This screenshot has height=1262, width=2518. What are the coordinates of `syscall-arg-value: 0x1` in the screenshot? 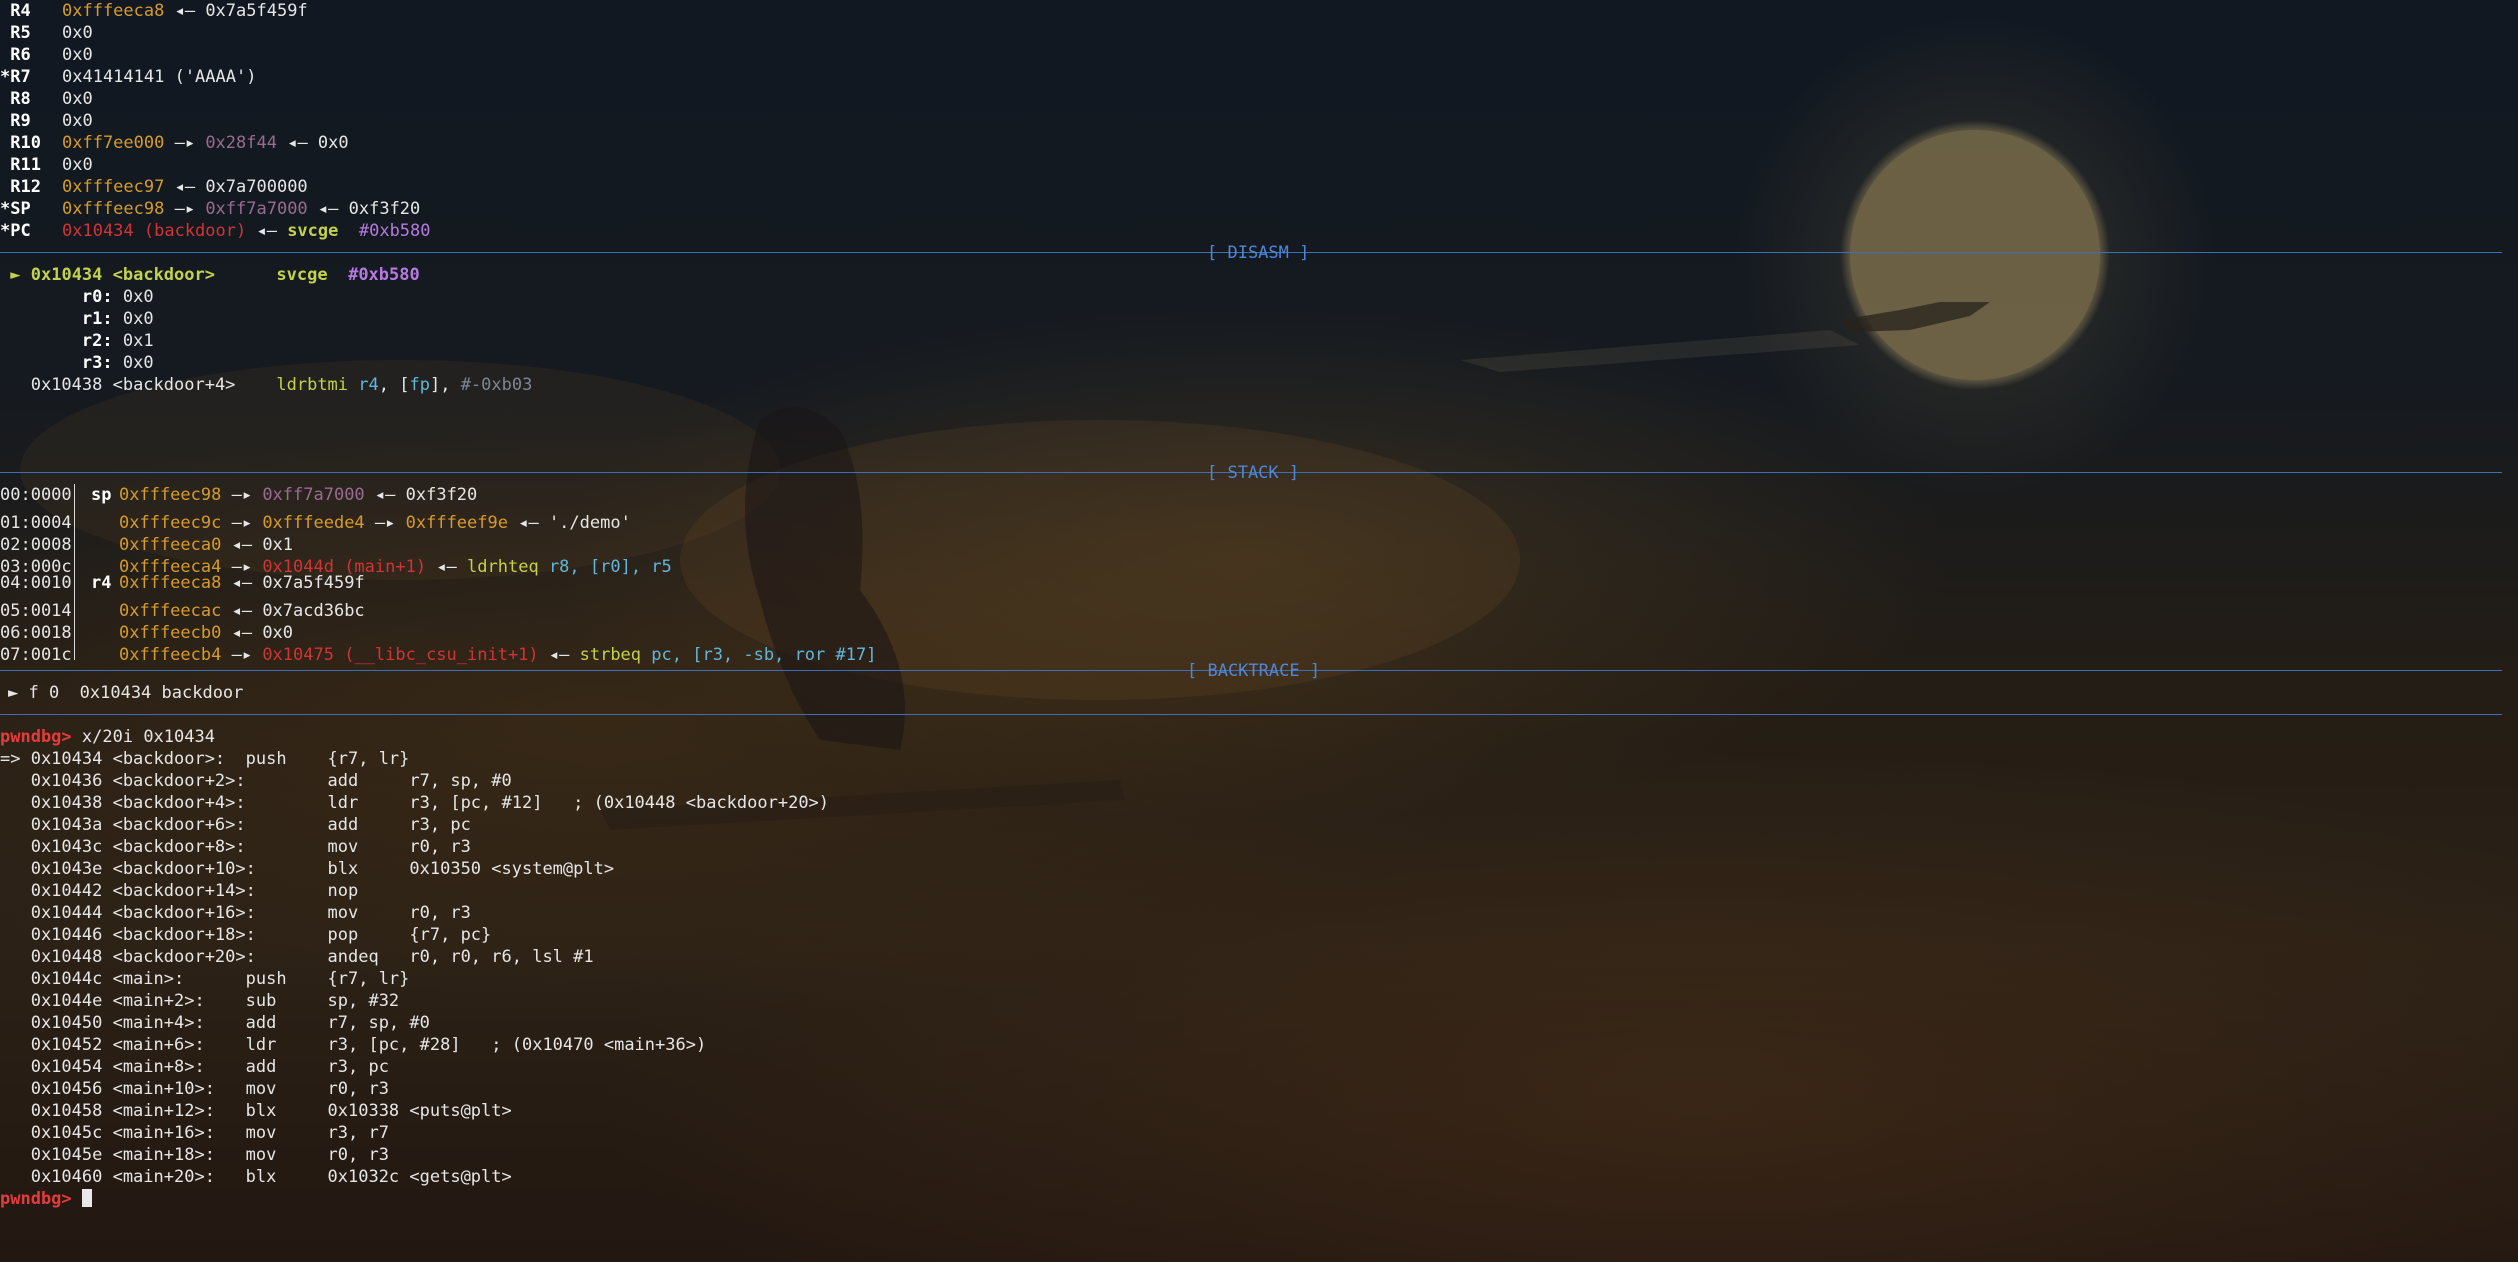 It's located at (138, 341).